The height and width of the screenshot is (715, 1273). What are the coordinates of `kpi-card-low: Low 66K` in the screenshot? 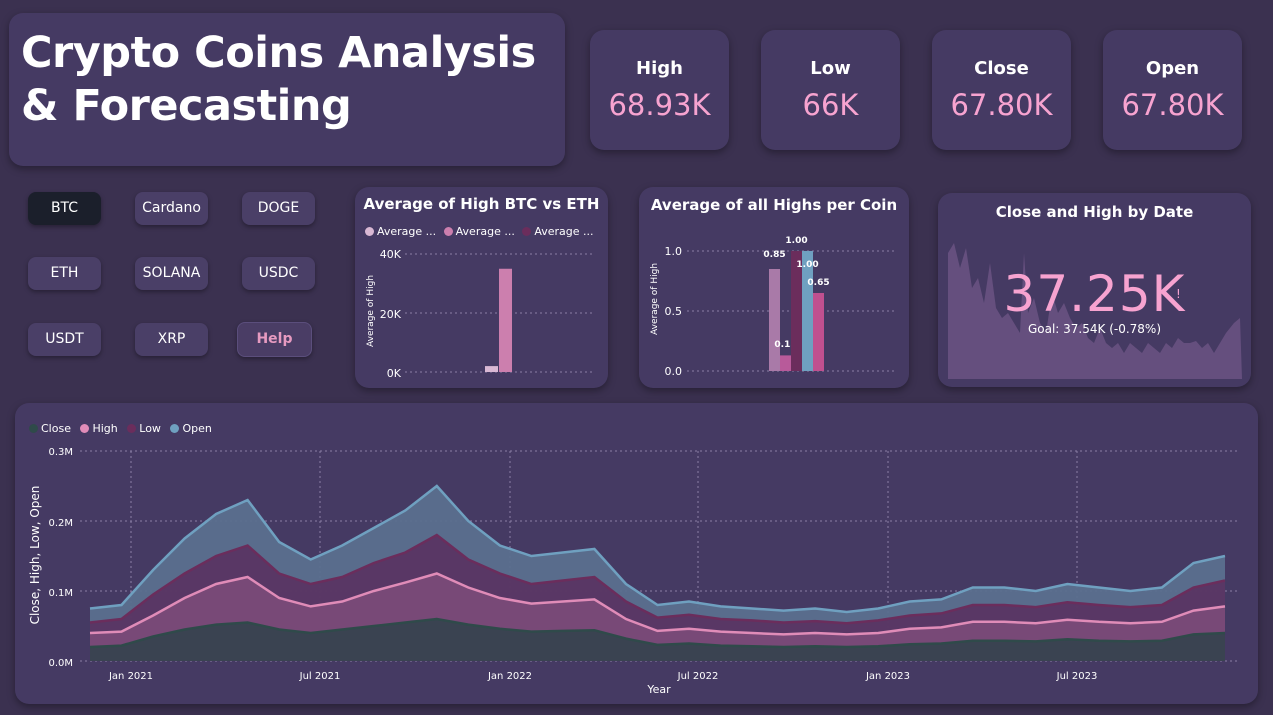 It's located at (830, 90).